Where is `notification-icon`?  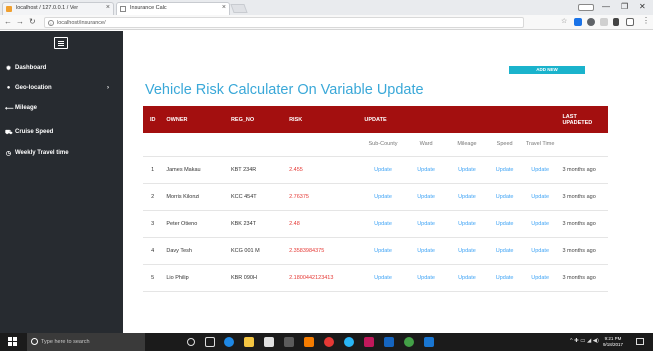
notification-icon is located at coordinates (640, 341).